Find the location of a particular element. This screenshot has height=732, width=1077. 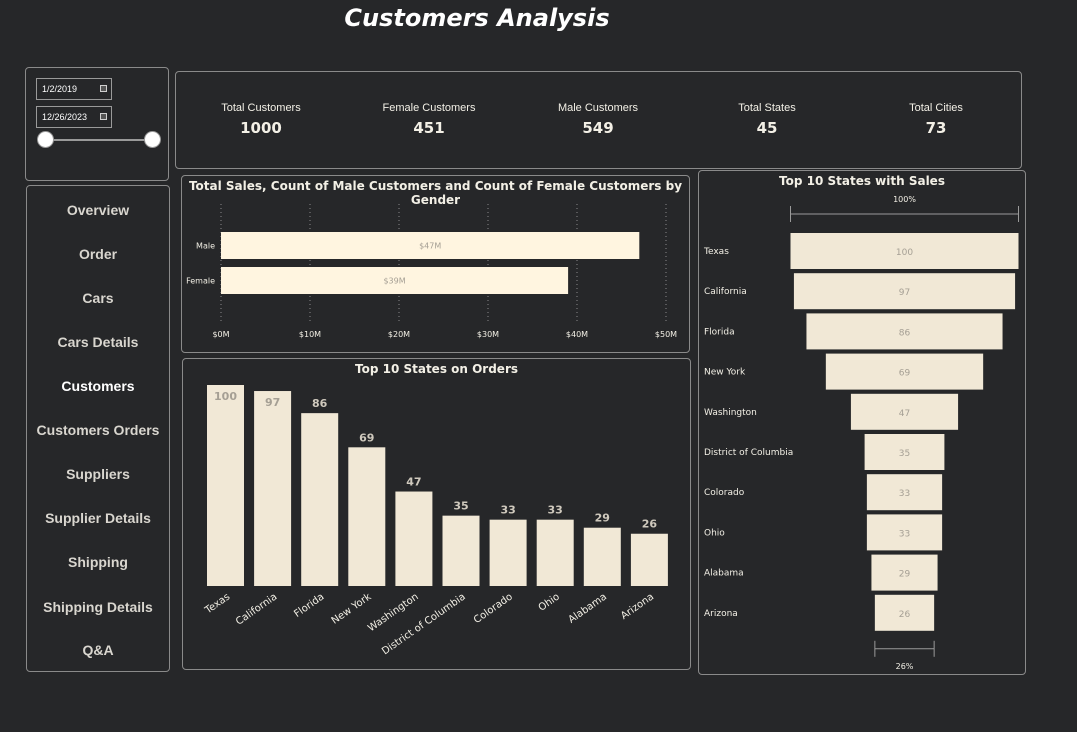

nav-item-customers-orders: Customers Orders is located at coordinates (98, 430).